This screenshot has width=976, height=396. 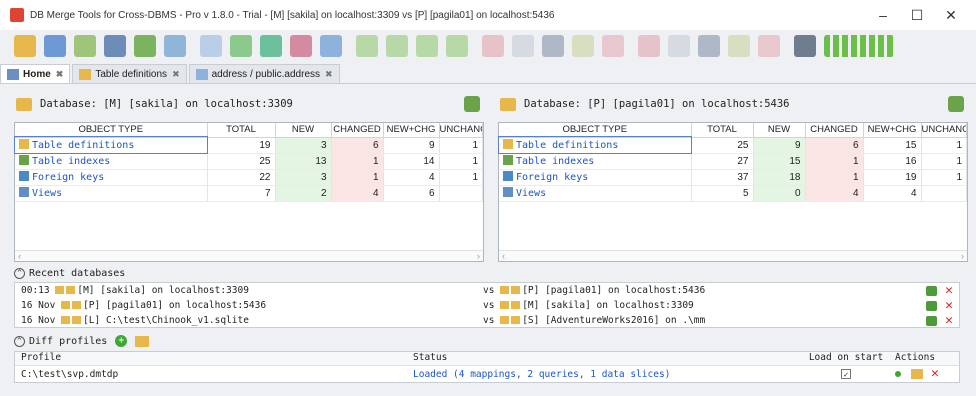 What do you see at coordinates (212, 358) in the screenshot?
I see `column-header: Profile` at bounding box center [212, 358].